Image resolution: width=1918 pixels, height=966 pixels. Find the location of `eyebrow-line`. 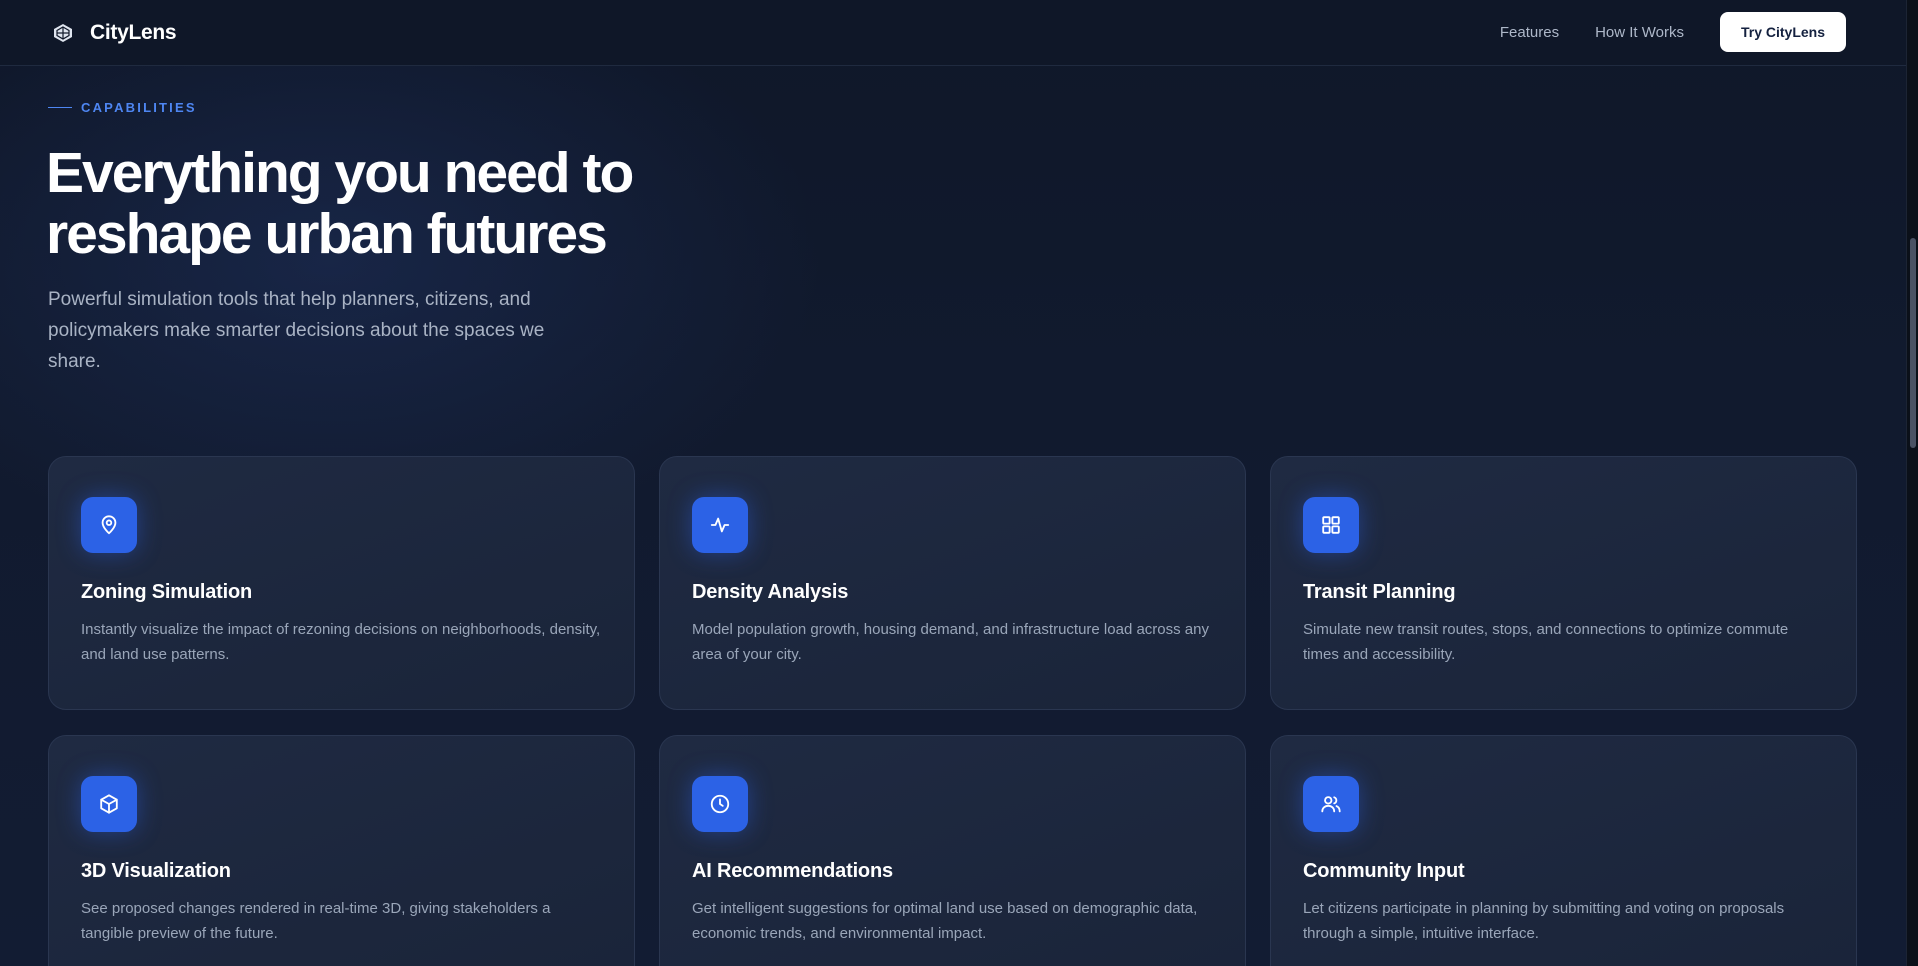

eyebrow-line is located at coordinates (60, 107).